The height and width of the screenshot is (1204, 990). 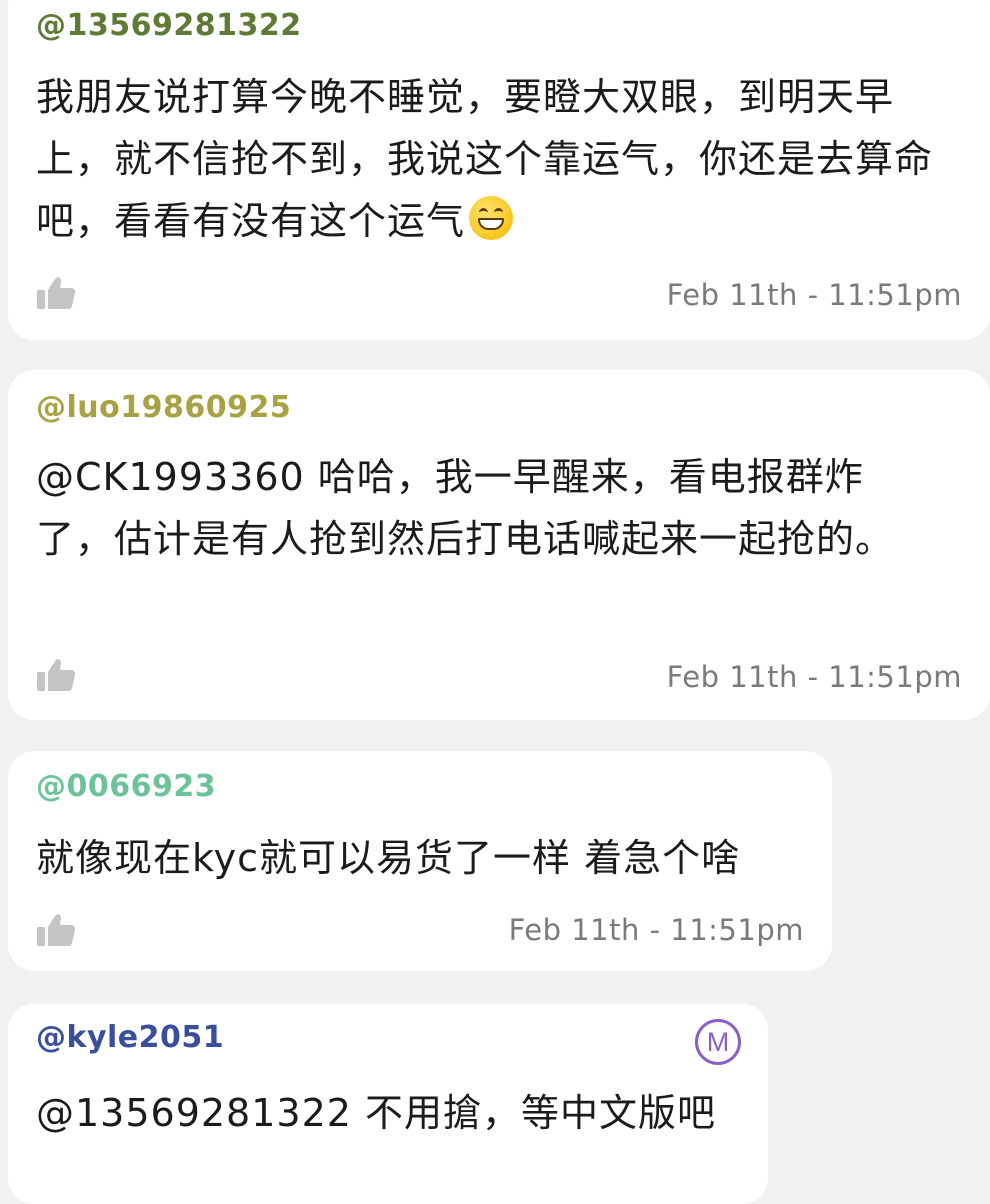 What do you see at coordinates (130, 1037) in the screenshot?
I see `comment-username: @kyle2051` at bounding box center [130, 1037].